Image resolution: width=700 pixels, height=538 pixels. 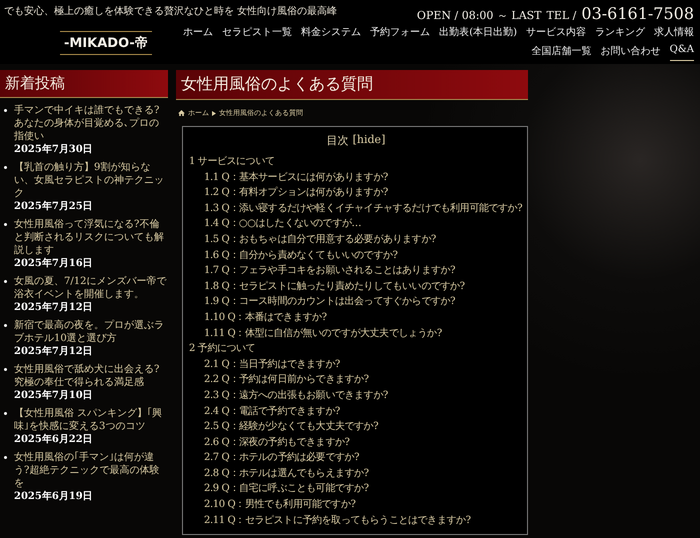 I want to click on nav-link: 料金システム, so click(x=331, y=33).